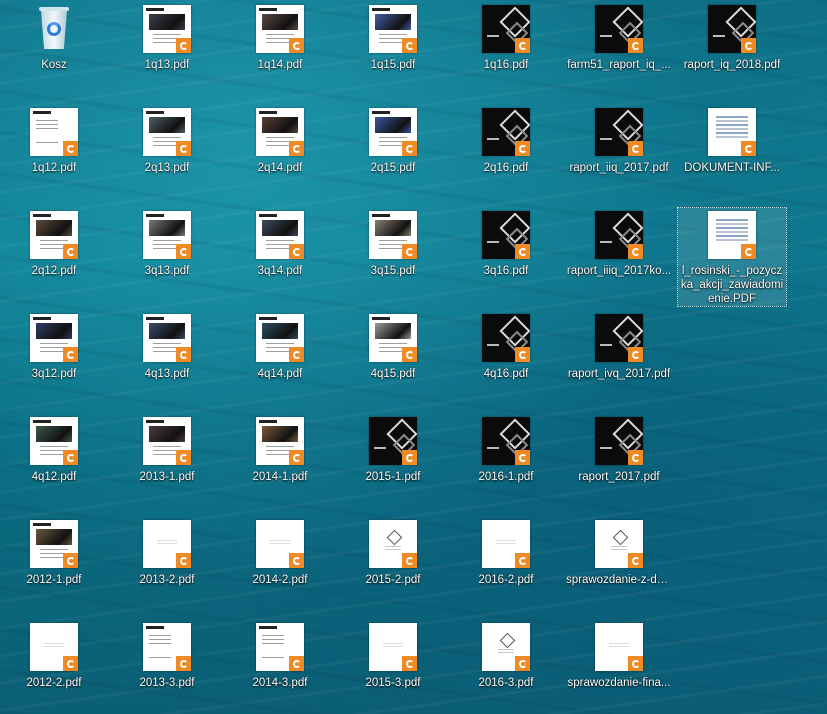 This screenshot has width=827, height=714. Describe the element at coordinates (167, 65) in the screenshot. I see `desktop-icon-label: 1q13.pdf` at that location.